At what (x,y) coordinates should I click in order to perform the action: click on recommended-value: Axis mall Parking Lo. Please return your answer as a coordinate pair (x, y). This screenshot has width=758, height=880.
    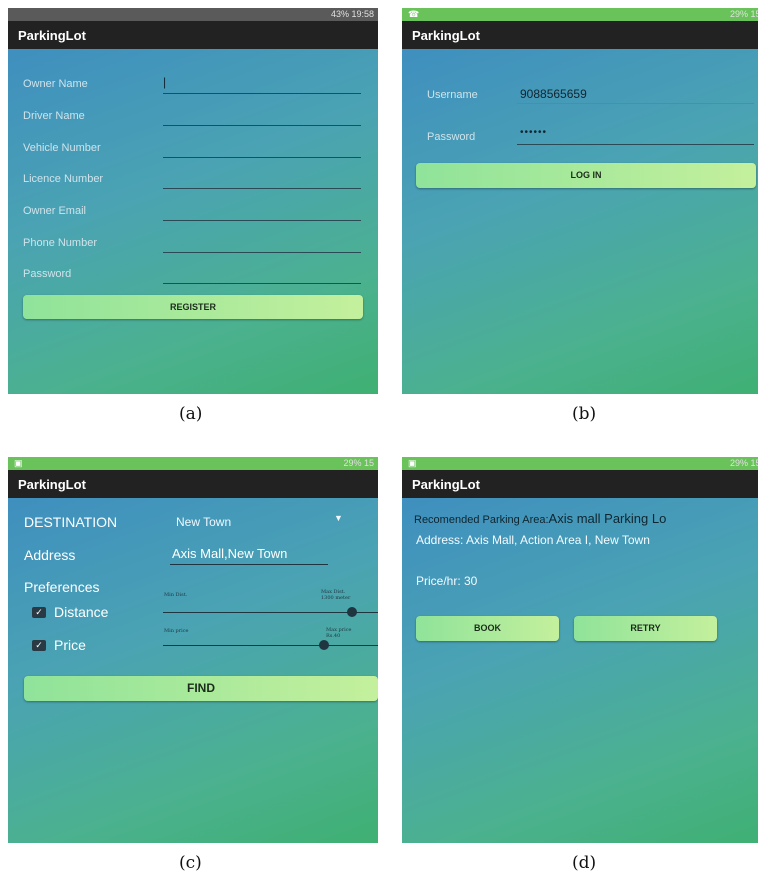
    Looking at the image, I should click on (607, 518).